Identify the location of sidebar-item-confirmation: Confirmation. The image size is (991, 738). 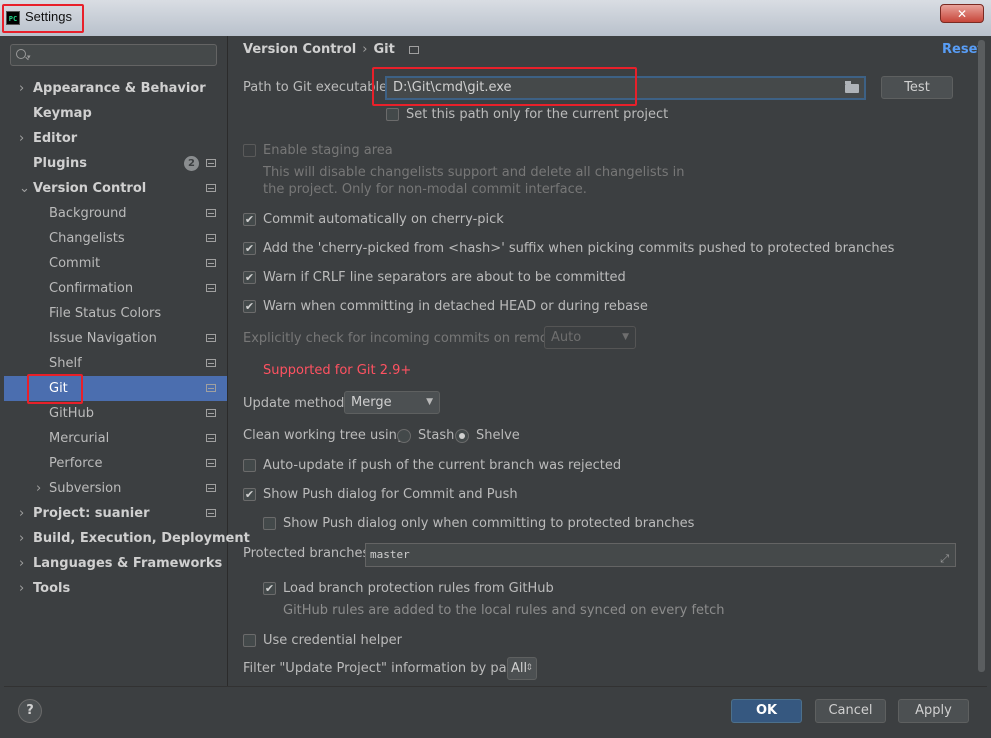
(115, 288).